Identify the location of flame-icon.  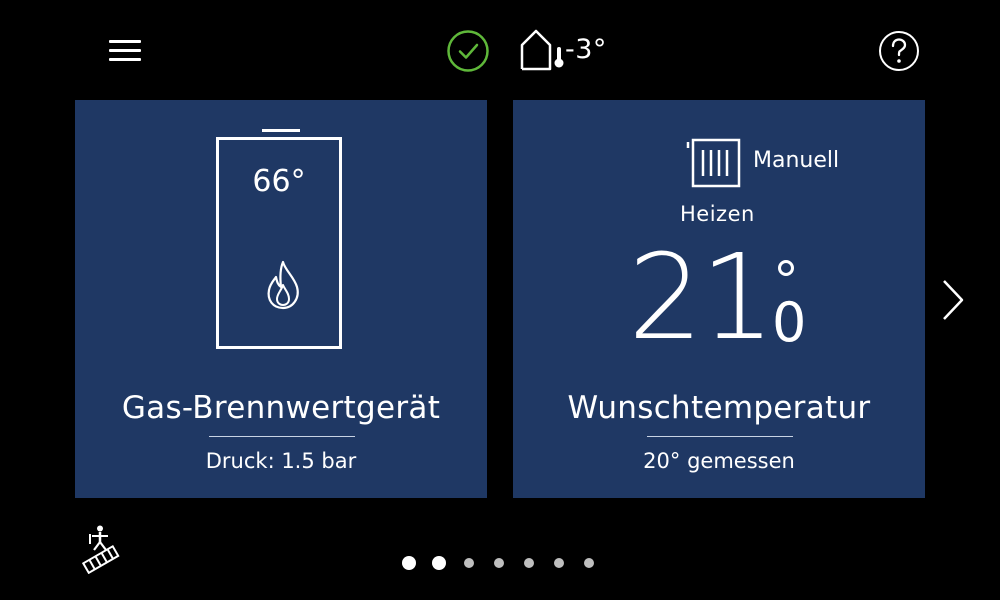
(283, 285).